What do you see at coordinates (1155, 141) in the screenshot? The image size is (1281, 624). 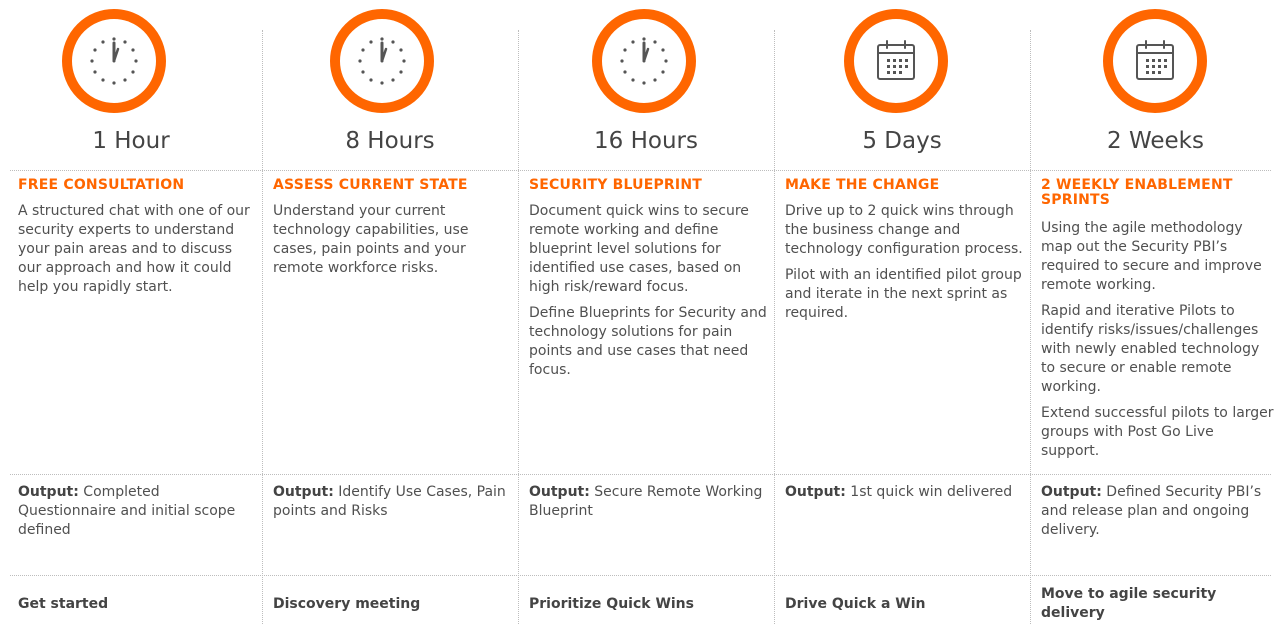 I see `duration-label: 2 Weeks` at bounding box center [1155, 141].